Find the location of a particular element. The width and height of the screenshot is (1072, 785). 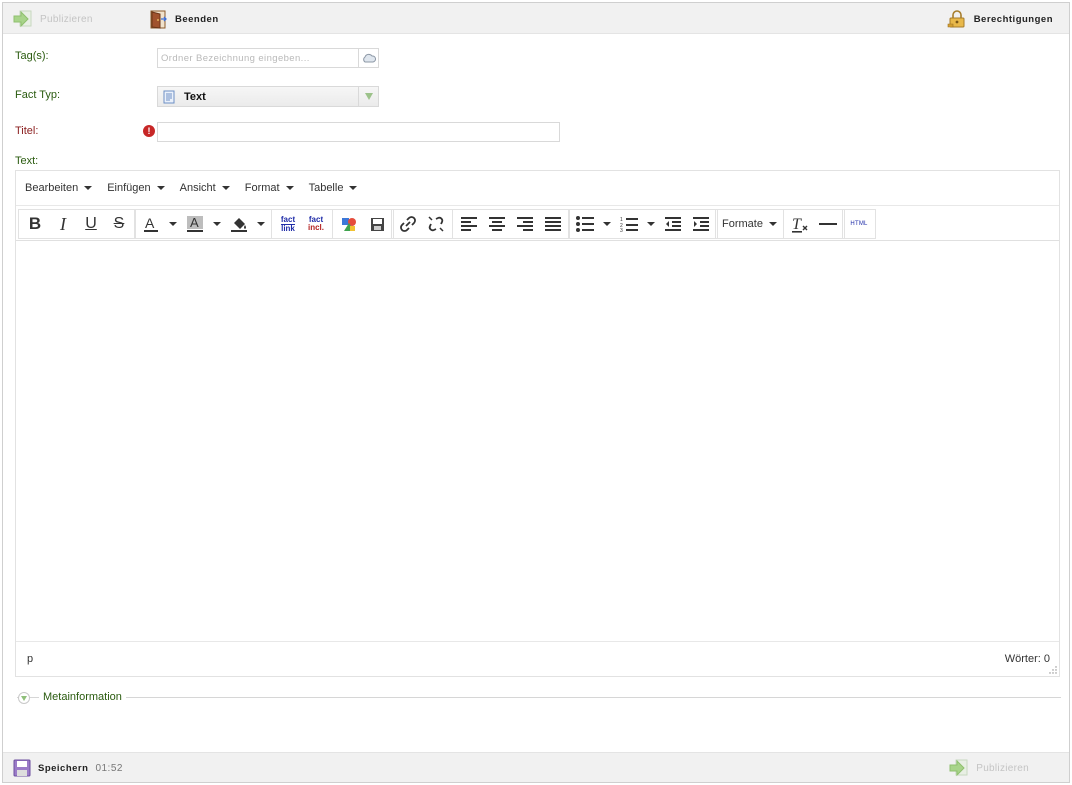

indent-button is located at coordinates (701, 224).